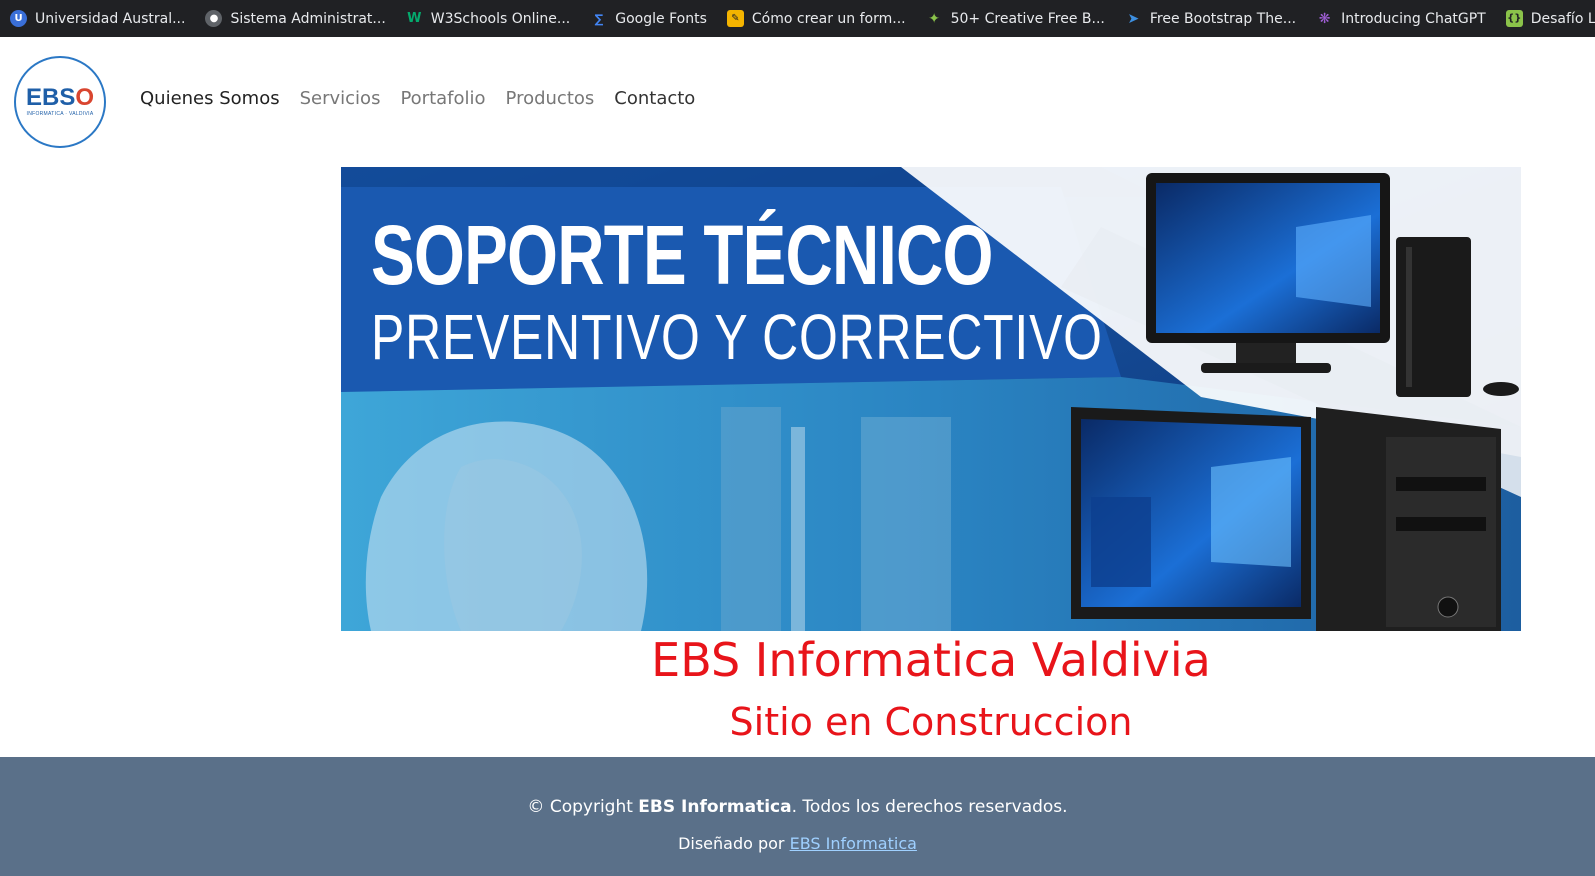 This screenshot has width=1595, height=876. Describe the element at coordinates (340, 98) in the screenshot. I see `nav-link-servicios: Servicios` at that location.